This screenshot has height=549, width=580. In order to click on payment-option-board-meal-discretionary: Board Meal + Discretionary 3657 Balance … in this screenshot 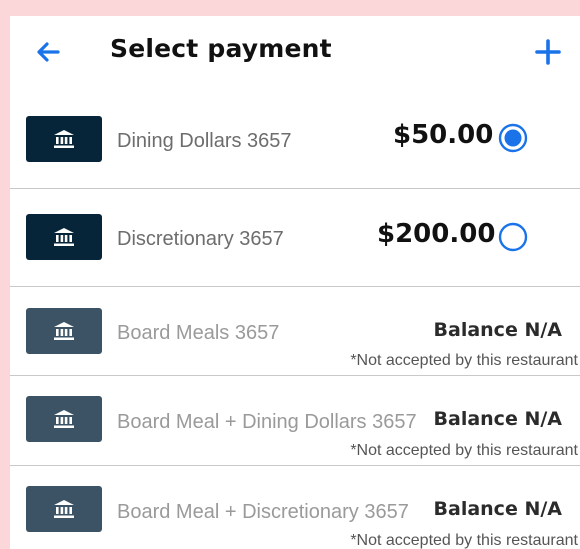, I will do `click(295, 507)`.